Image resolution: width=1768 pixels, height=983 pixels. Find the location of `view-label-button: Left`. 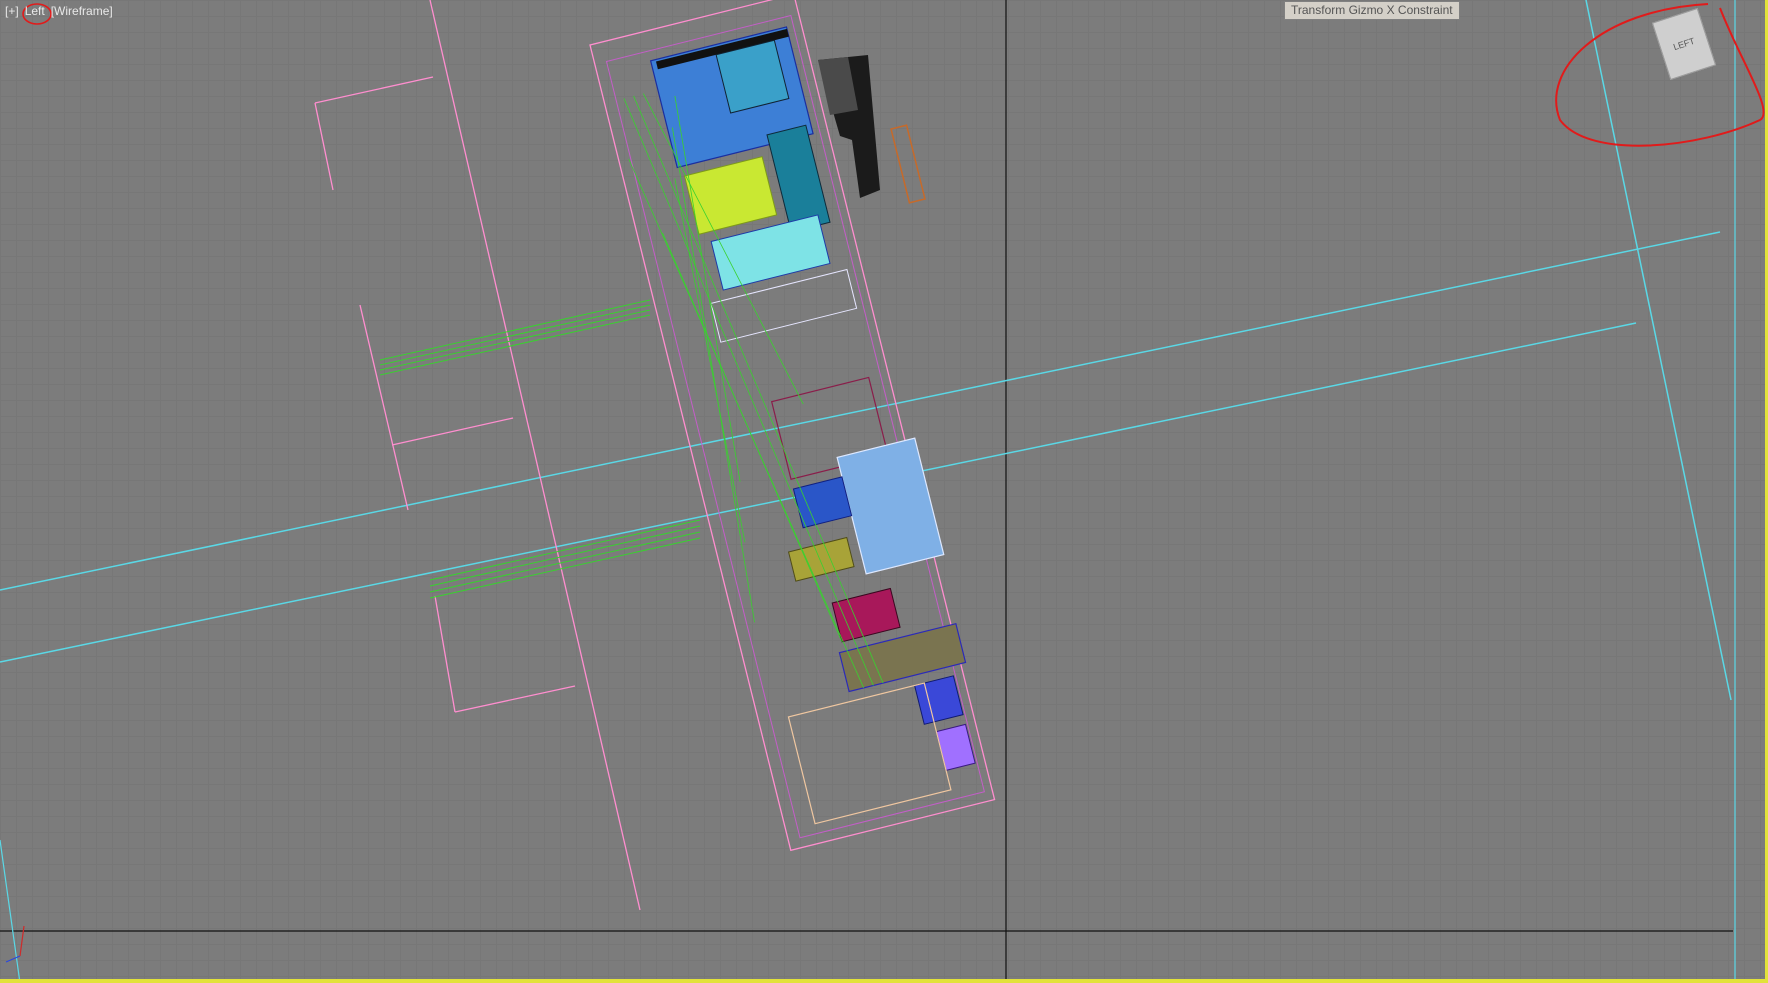

view-label-button: Left is located at coordinates (35, 11).